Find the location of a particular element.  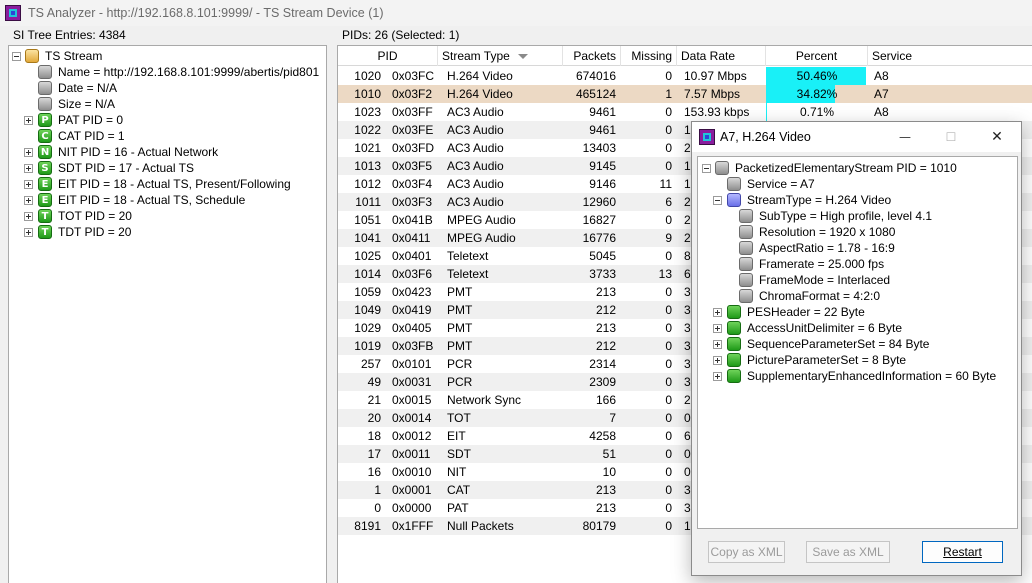

green-node-icon: P is located at coordinates (45, 120).